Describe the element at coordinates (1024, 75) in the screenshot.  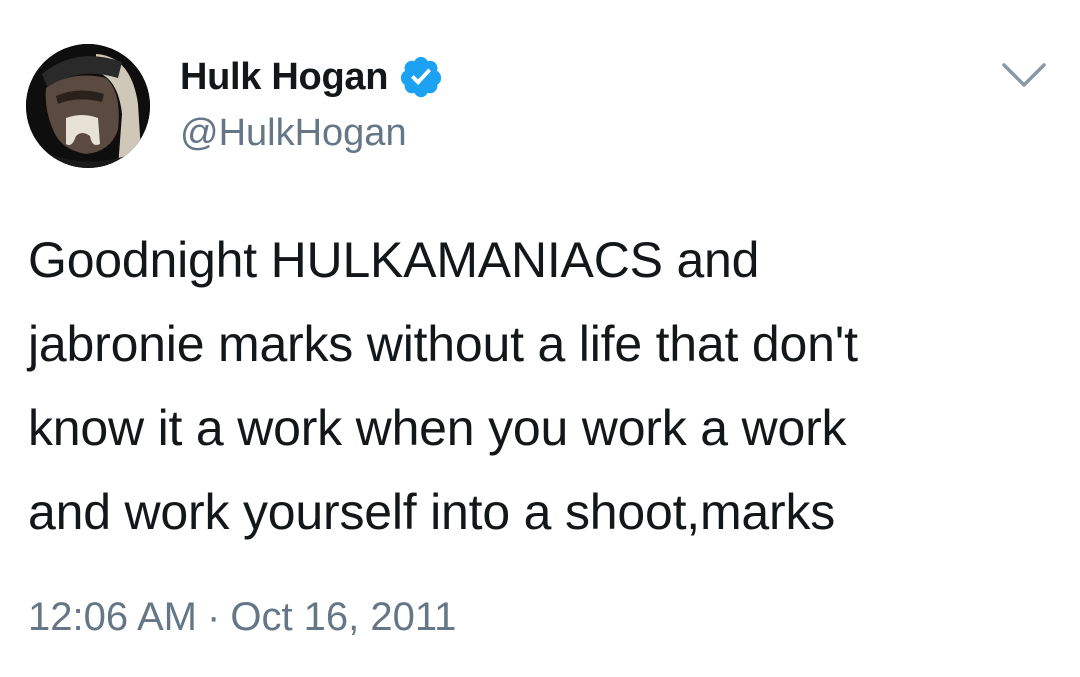
I see `chevron-down-icon` at that location.